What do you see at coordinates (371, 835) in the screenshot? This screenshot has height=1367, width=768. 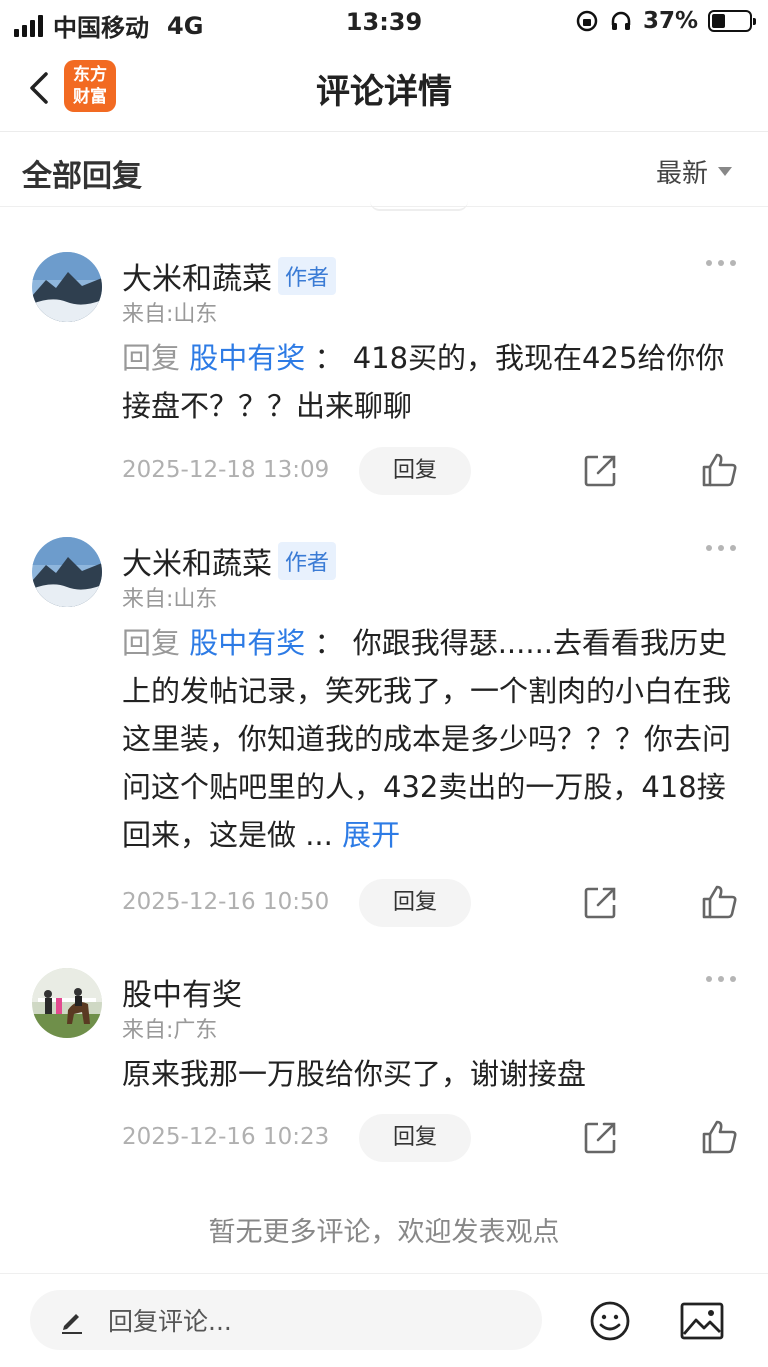 I see `expand-link: 展开` at bounding box center [371, 835].